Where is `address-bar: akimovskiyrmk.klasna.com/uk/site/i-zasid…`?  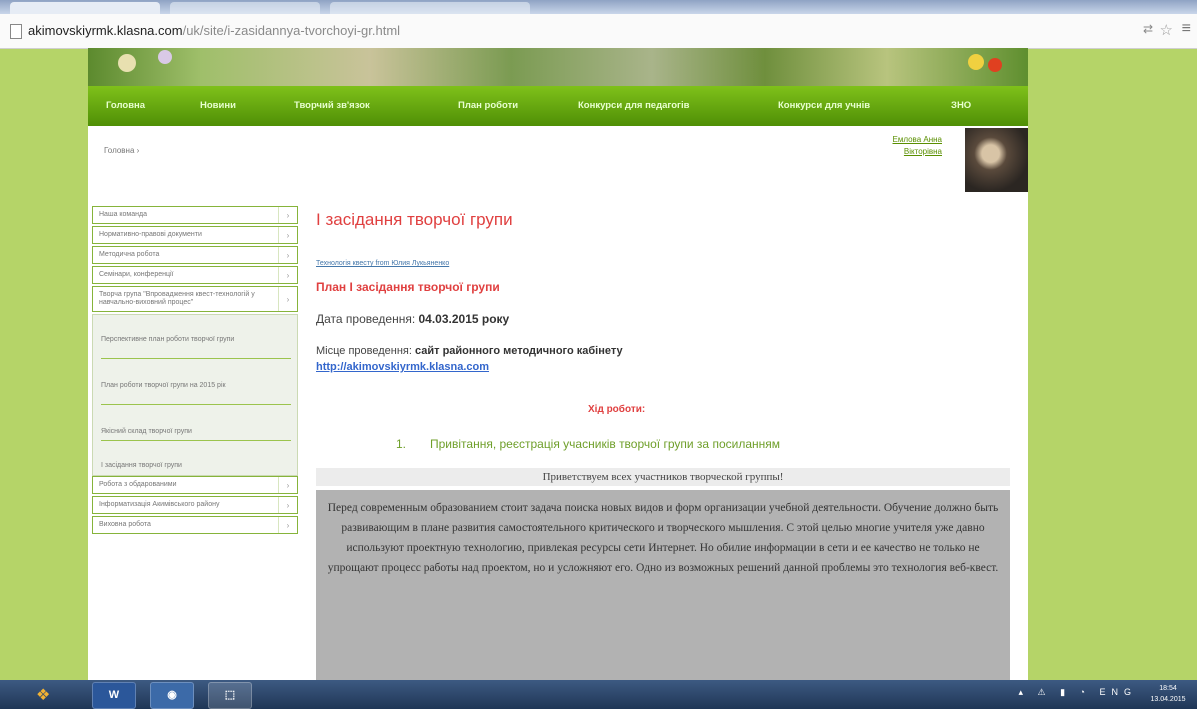 address-bar: akimovskiyrmk.klasna.com/uk/site/i-zasid… is located at coordinates (598, 31).